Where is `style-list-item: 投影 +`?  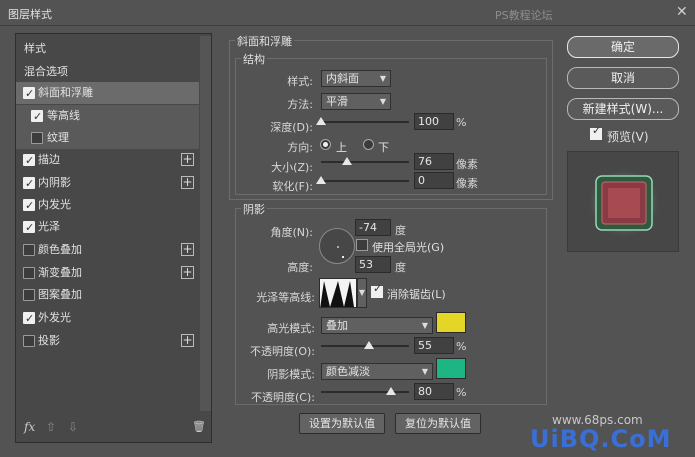 style-list-item: 投影 + is located at coordinates (107, 341).